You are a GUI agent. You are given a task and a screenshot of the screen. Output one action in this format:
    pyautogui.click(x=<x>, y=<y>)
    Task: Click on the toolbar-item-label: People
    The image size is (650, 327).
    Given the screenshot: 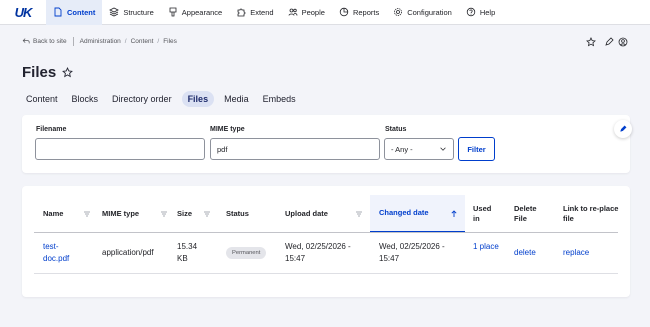 What is the action you would take?
    pyautogui.click(x=313, y=12)
    